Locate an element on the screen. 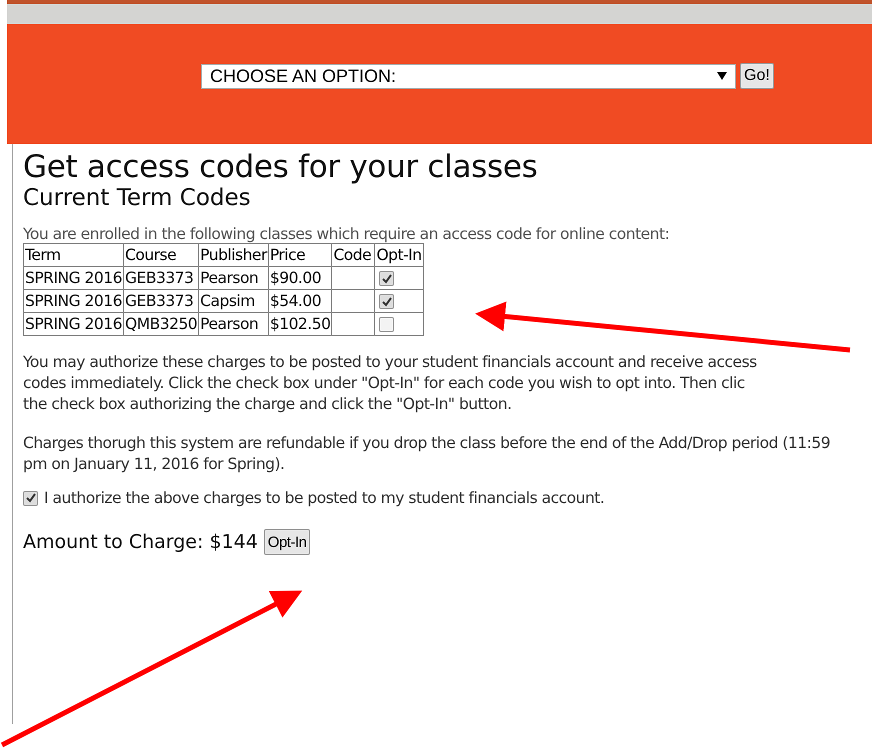  go-button: Go! is located at coordinates (757, 76).